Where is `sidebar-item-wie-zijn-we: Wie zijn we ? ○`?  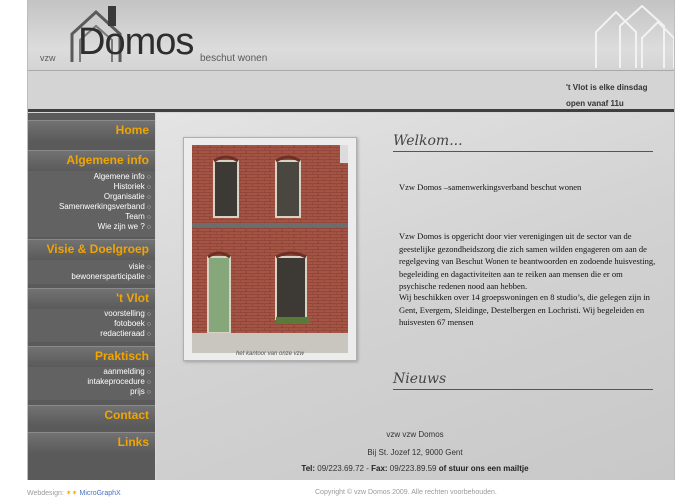 sidebar-item-wie-zijn-we: Wie zijn we ? ○ is located at coordinates (124, 226).